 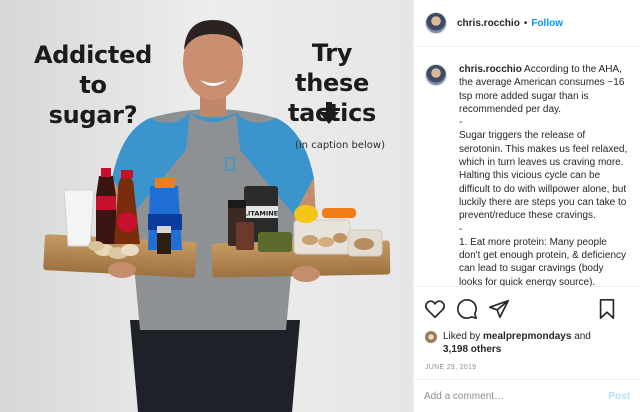 What do you see at coordinates (462, 336) in the screenshot?
I see `liked-by-prefix: Liked by` at bounding box center [462, 336].